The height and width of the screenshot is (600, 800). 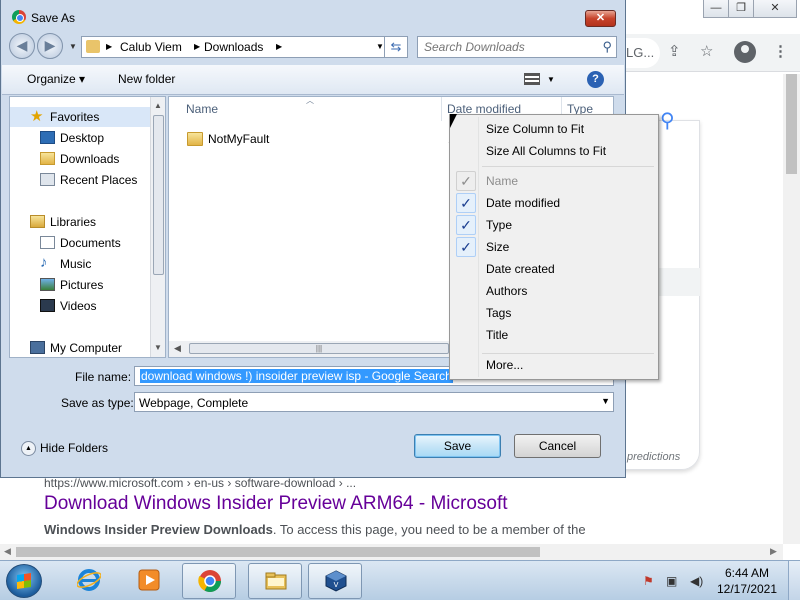 I want to click on breadcrumb-downloads: Downloads, so click(x=233, y=47).